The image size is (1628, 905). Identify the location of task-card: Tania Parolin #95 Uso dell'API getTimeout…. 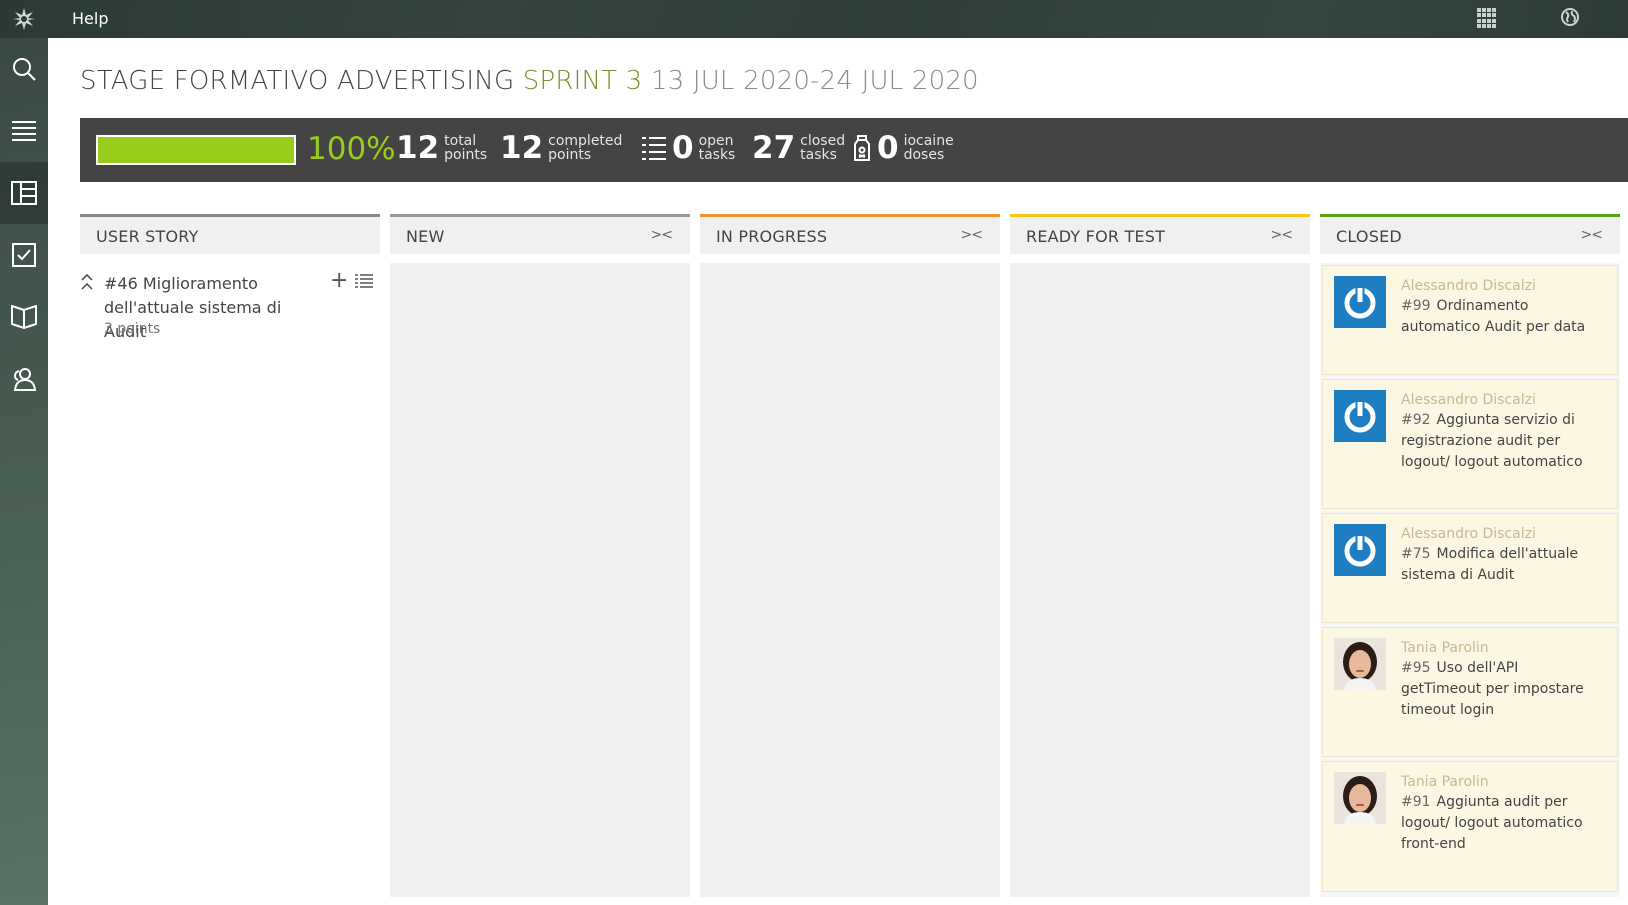
(1470, 692).